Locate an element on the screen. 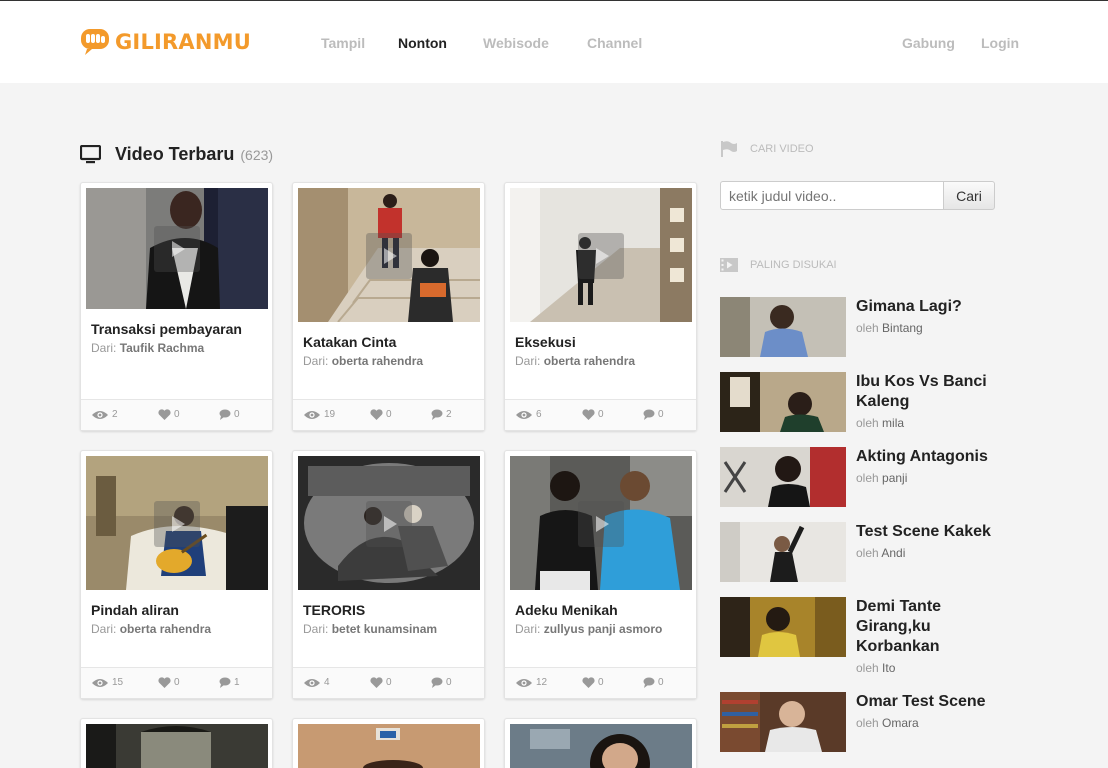 The width and height of the screenshot is (1108, 768). author-link: mila is located at coordinates (893, 423).